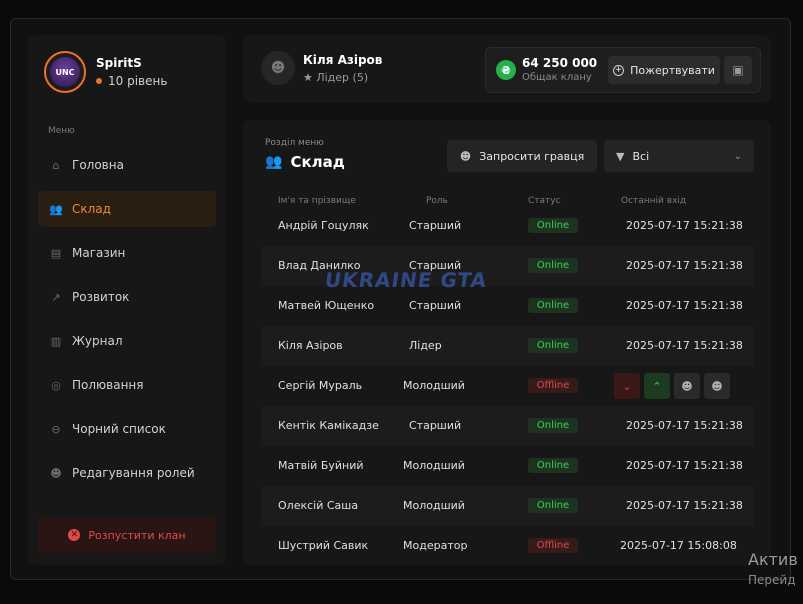  Describe the element at coordinates (560, 63) in the screenshot. I see `bank-amount: 64 250 000` at that location.